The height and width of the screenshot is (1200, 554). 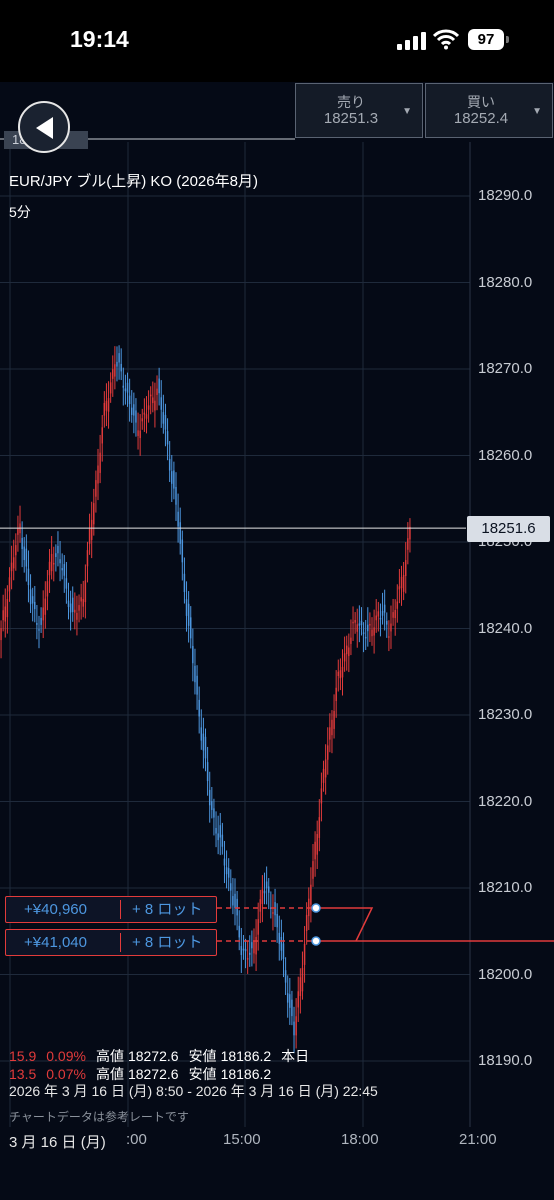 What do you see at coordinates (23, 1074) in the screenshot?
I see `change-value: 13.5` at bounding box center [23, 1074].